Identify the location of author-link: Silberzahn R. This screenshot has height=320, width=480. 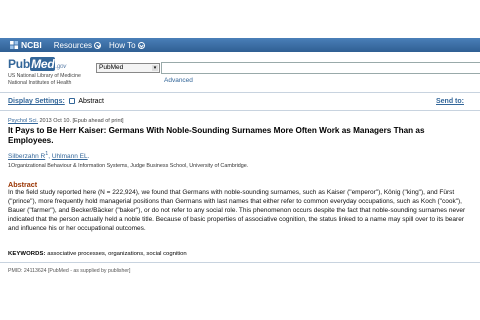
(26, 156).